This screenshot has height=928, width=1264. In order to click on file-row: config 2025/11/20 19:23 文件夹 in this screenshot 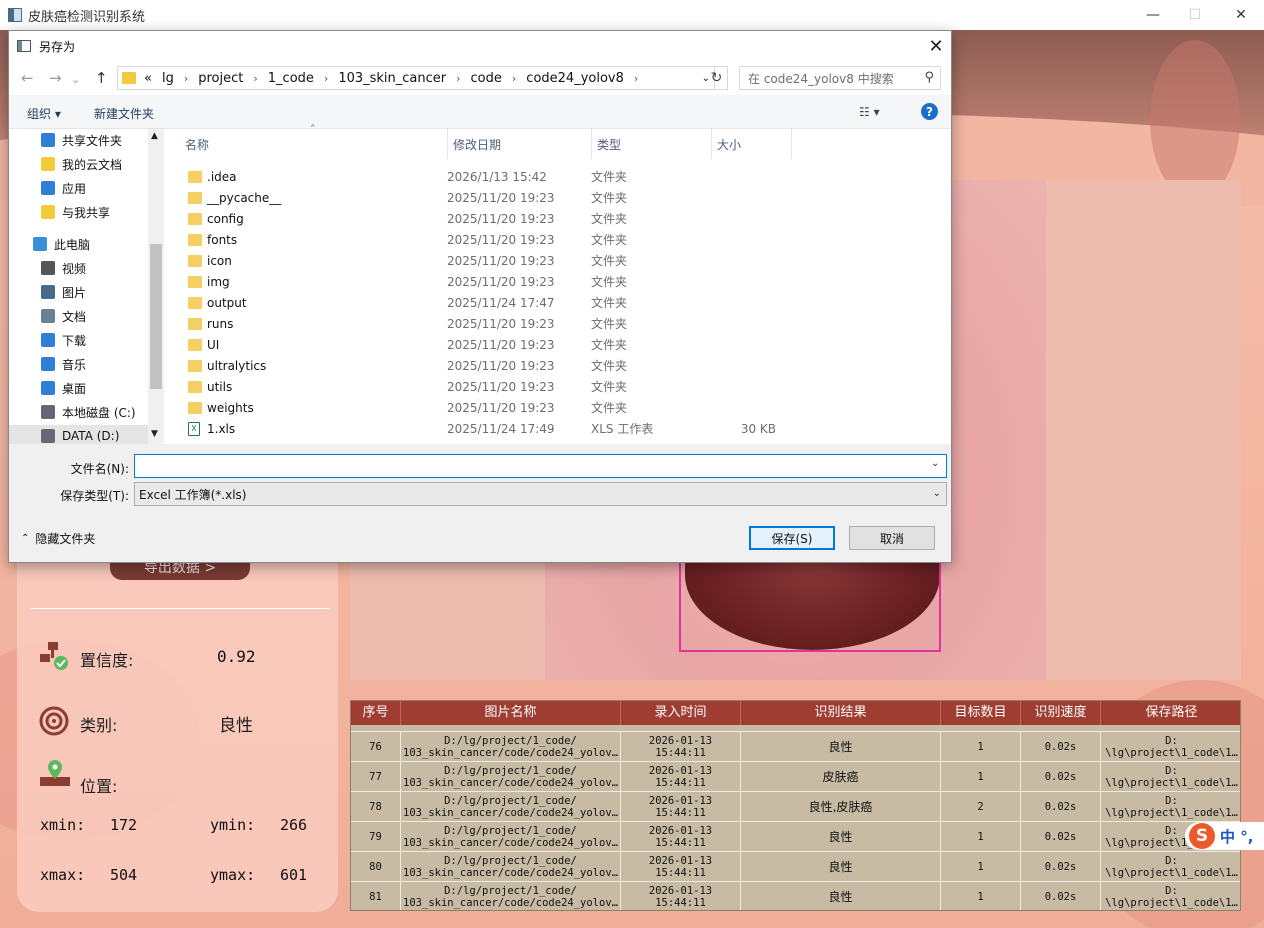, I will do `click(557, 218)`.